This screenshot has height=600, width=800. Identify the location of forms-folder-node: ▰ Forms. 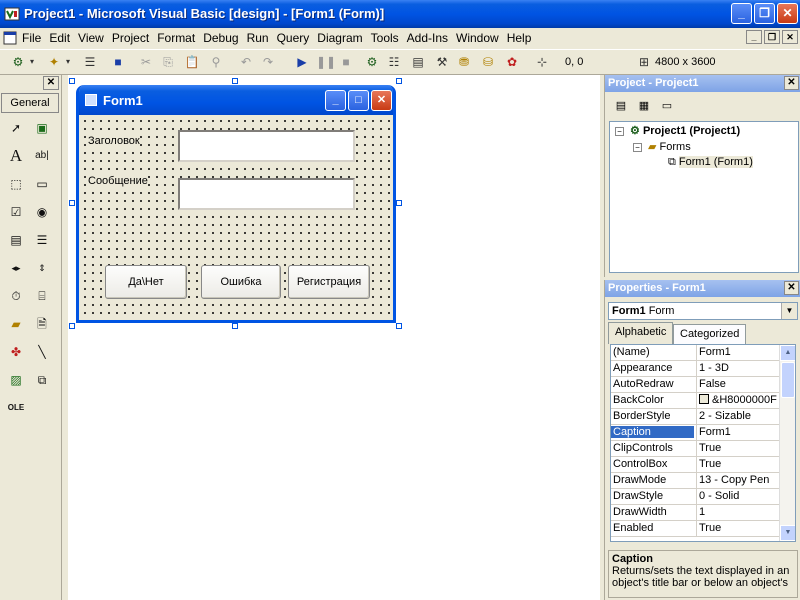
(669, 146).